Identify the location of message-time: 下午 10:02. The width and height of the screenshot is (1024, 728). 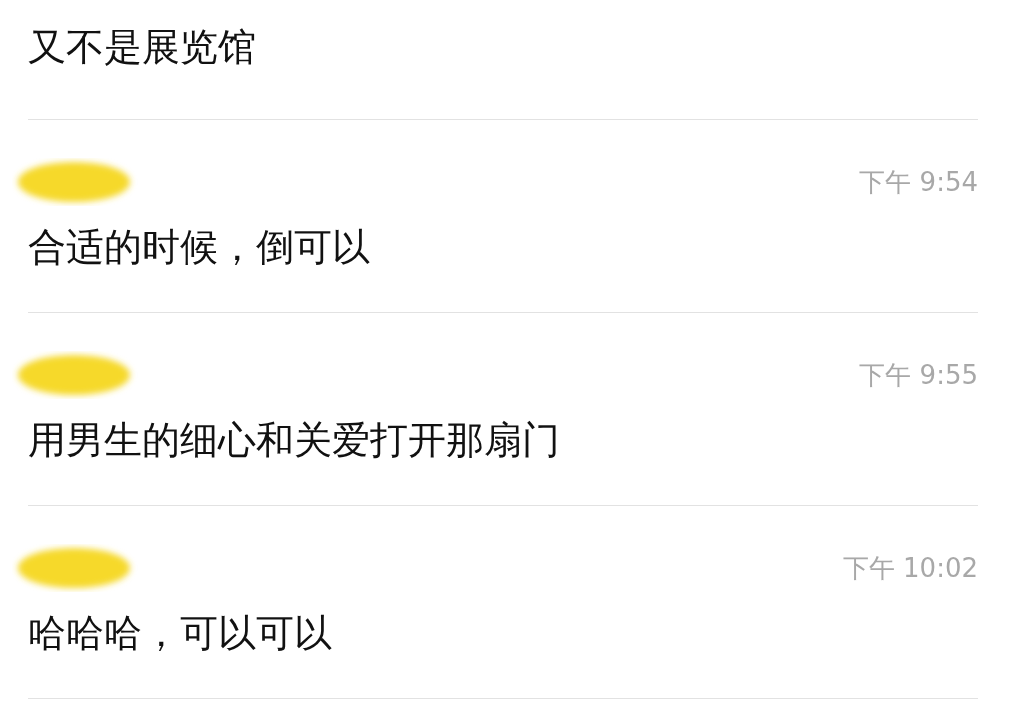
(910, 568).